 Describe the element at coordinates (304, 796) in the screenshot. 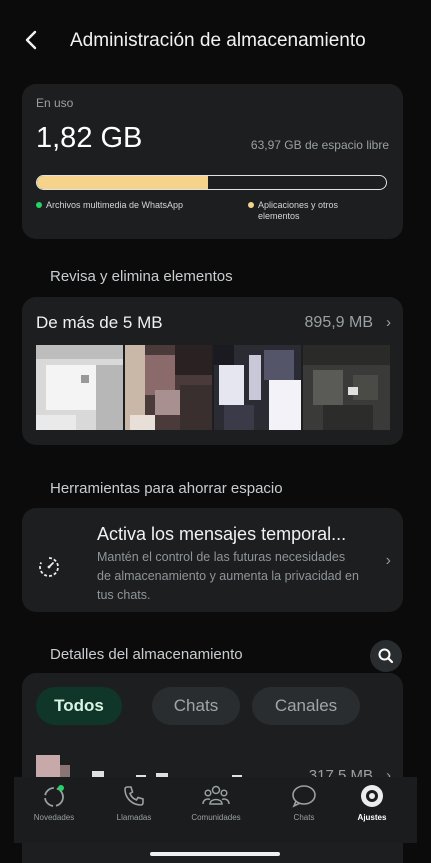

I see `chat-bubble-icon` at that location.